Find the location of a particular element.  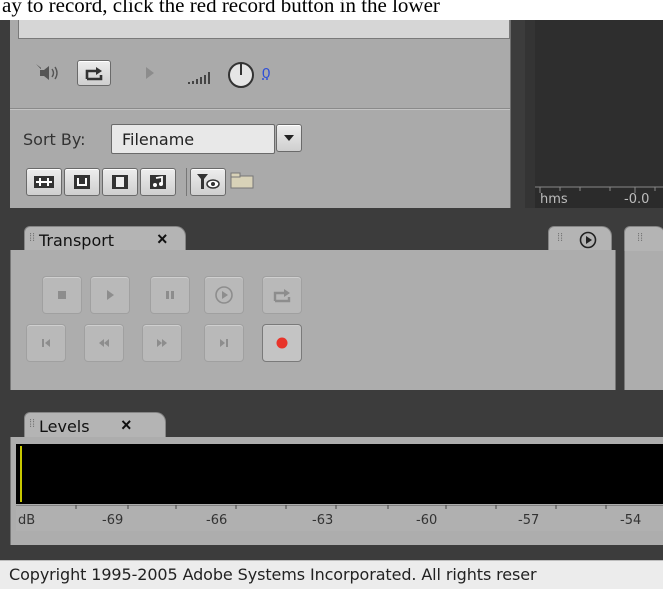

loop-button is located at coordinates (282, 295).